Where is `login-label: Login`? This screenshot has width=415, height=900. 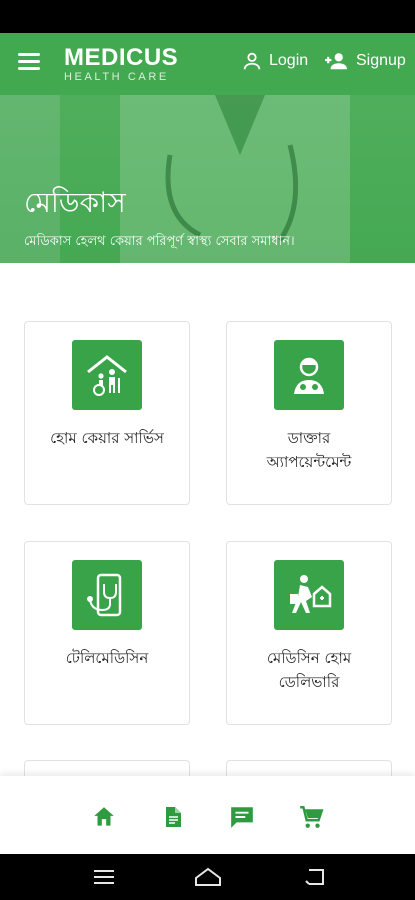 login-label: Login is located at coordinates (289, 60).